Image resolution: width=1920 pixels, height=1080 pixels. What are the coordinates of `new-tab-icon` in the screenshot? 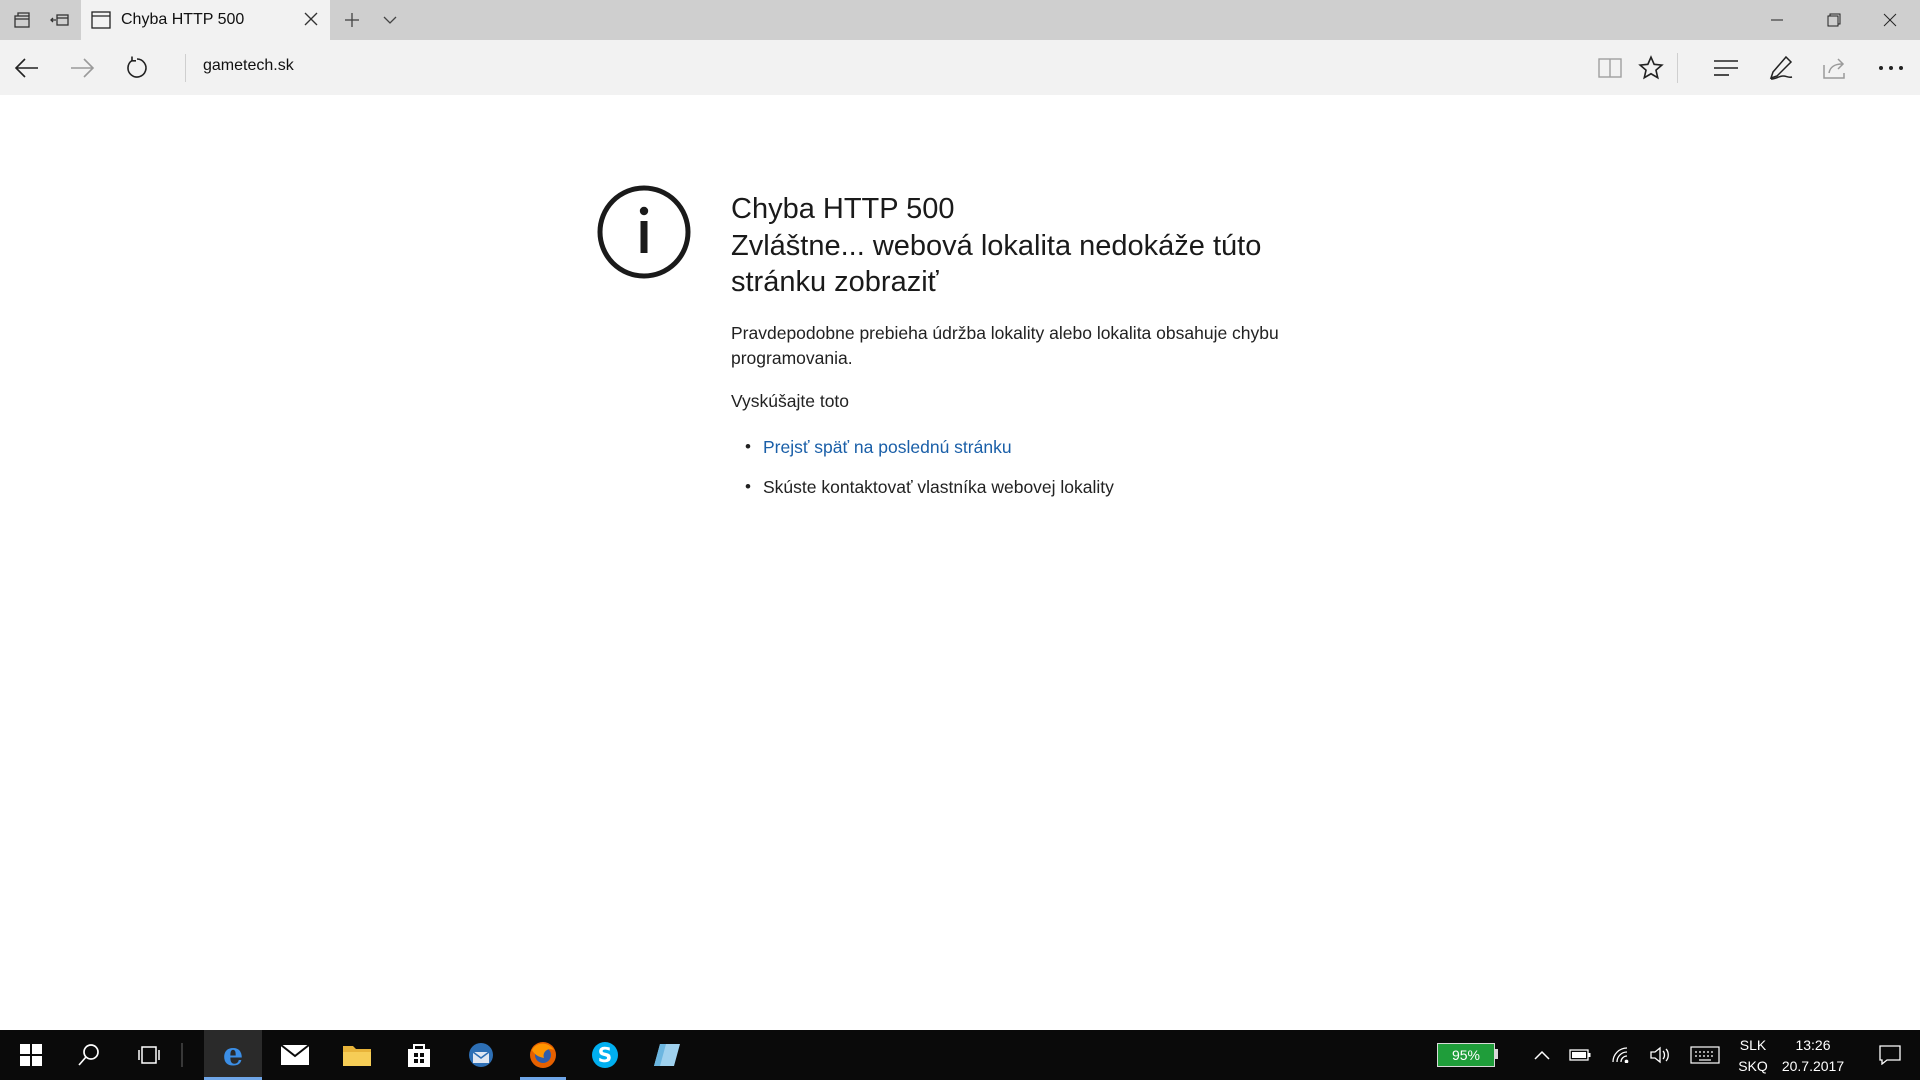 It's located at (352, 20).